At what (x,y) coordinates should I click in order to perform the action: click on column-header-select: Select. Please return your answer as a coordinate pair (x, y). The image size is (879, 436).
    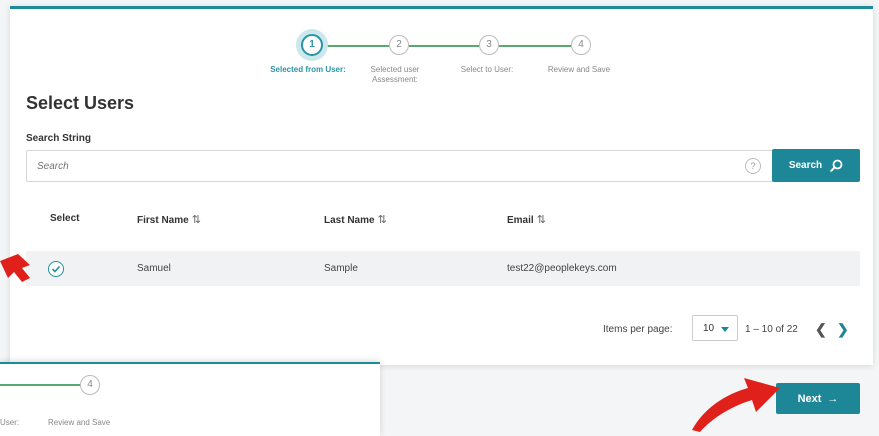
    Looking at the image, I should click on (65, 218).